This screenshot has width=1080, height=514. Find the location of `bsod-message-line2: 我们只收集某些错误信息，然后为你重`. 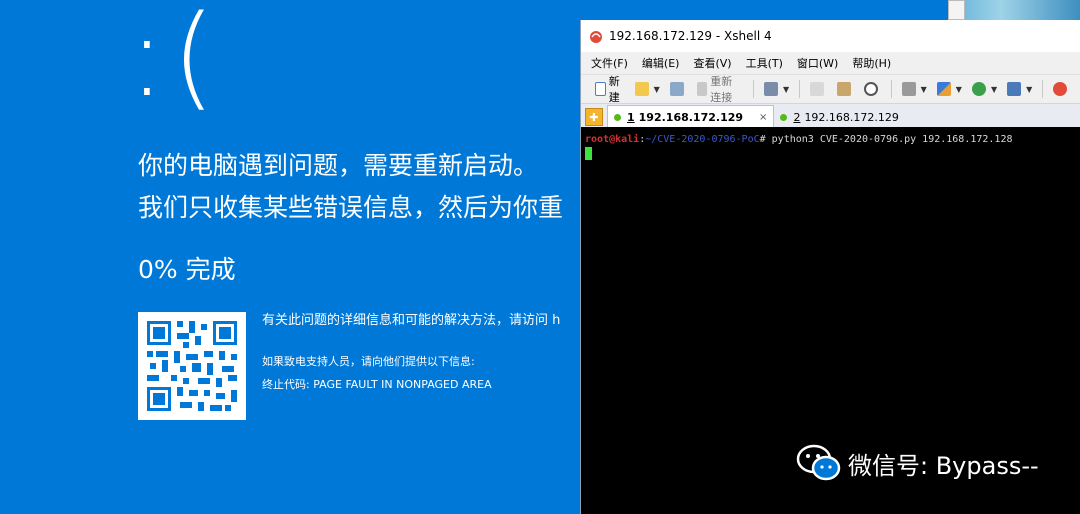

bsod-message-line2: 我们只收集某些错误信息，然后为你重 is located at coordinates (351, 207).